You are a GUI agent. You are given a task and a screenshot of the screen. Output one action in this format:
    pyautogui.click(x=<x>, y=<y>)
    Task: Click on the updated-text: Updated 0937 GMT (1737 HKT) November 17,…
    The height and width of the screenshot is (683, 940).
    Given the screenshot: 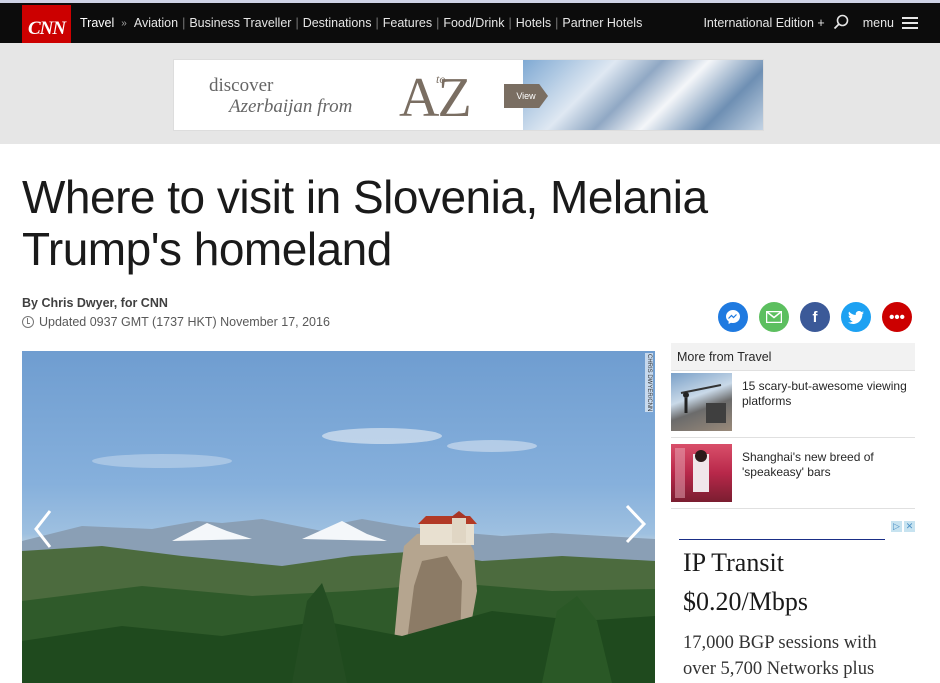 What is the action you would take?
    pyautogui.click(x=184, y=322)
    